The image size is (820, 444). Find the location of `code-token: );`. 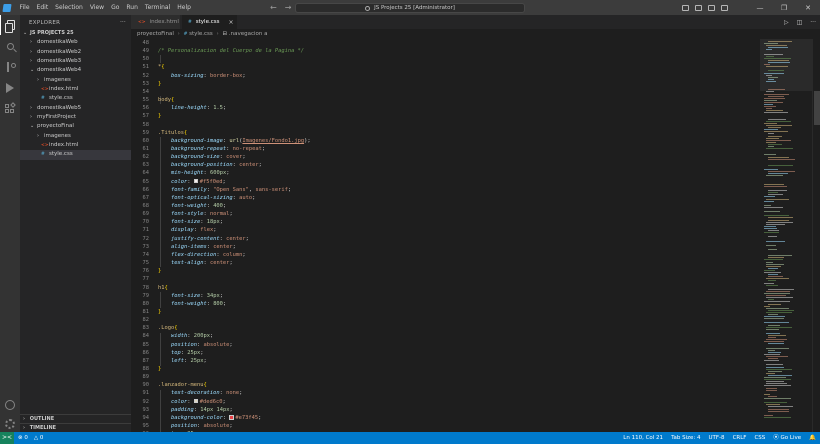

code-token: ); is located at coordinates (307, 140).